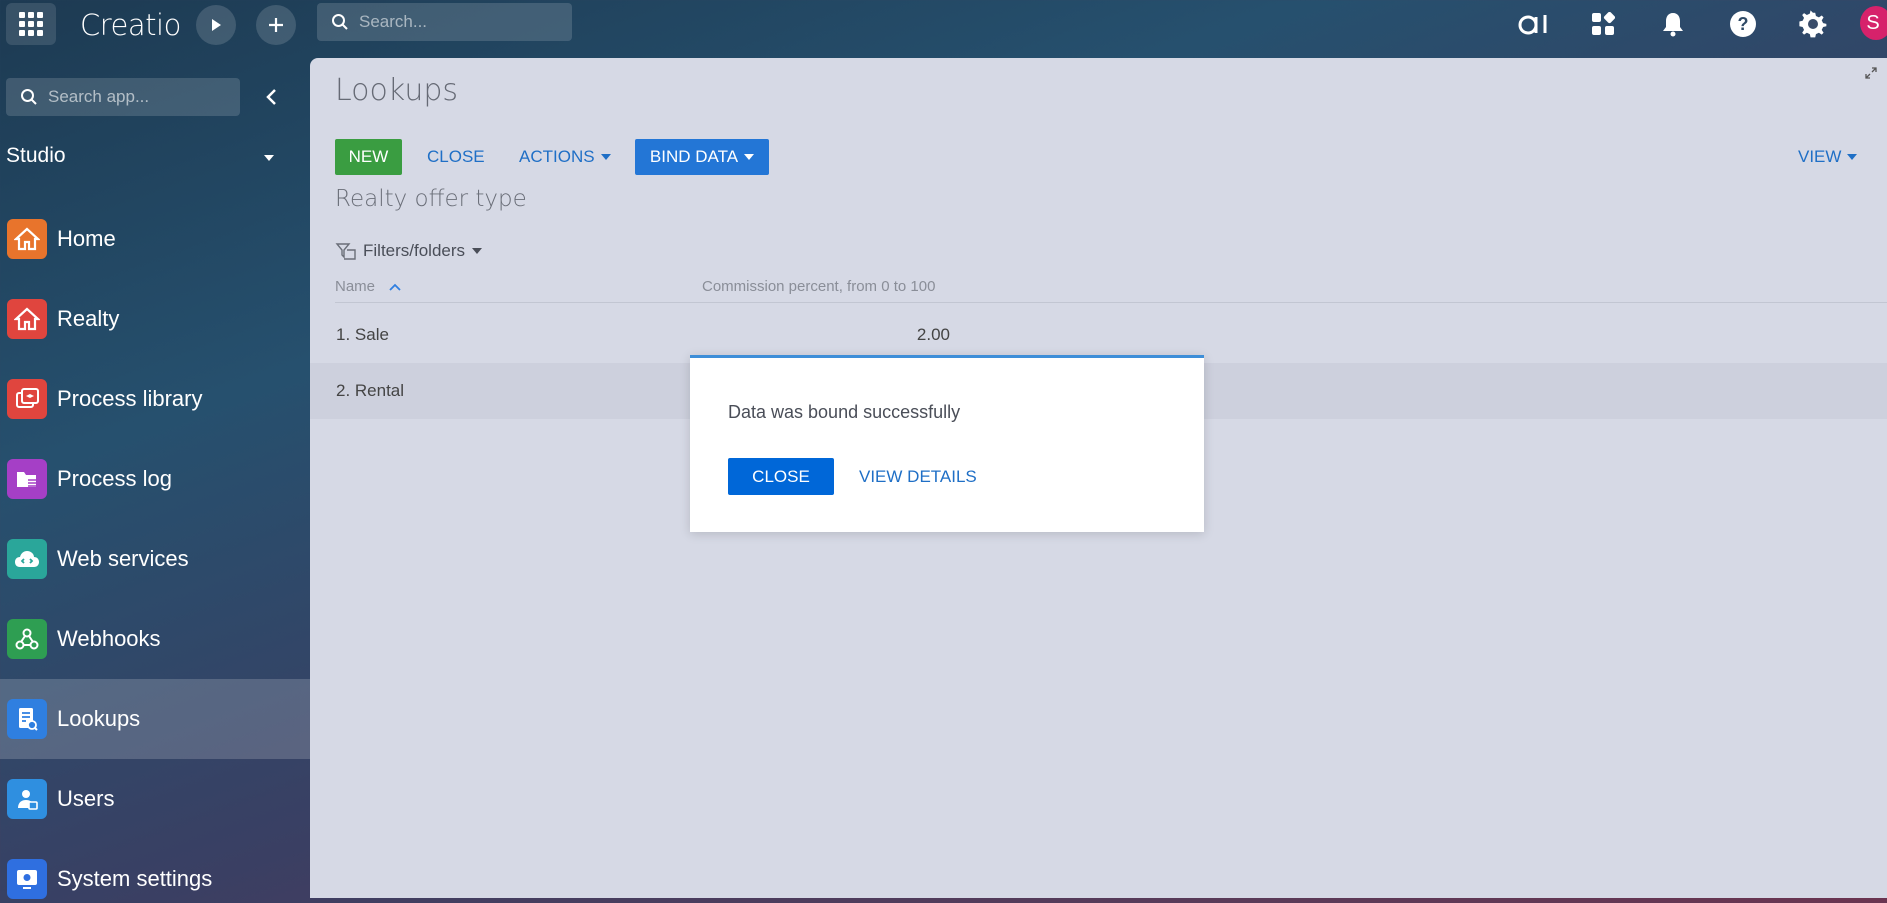 The height and width of the screenshot is (903, 1887). Describe the element at coordinates (370, 390) in the screenshot. I see `cell-name: 2. Rental` at that location.